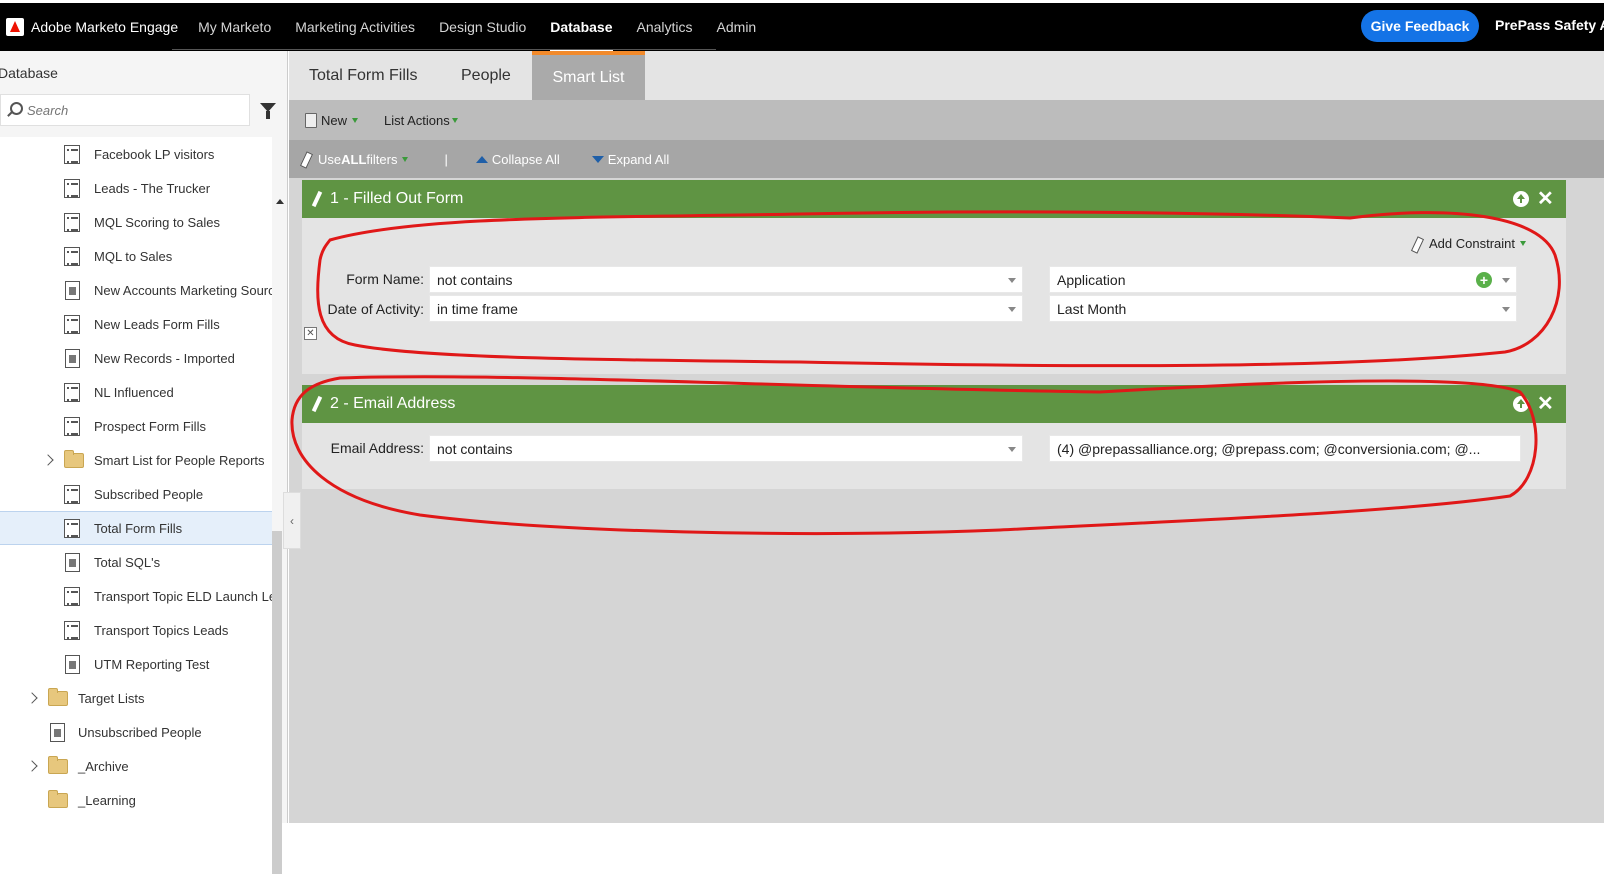 This screenshot has width=1604, height=874. What do you see at coordinates (421, 120) in the screenshot?
I see `list-actions-button: List Actions` at bounding box center [421, 120].